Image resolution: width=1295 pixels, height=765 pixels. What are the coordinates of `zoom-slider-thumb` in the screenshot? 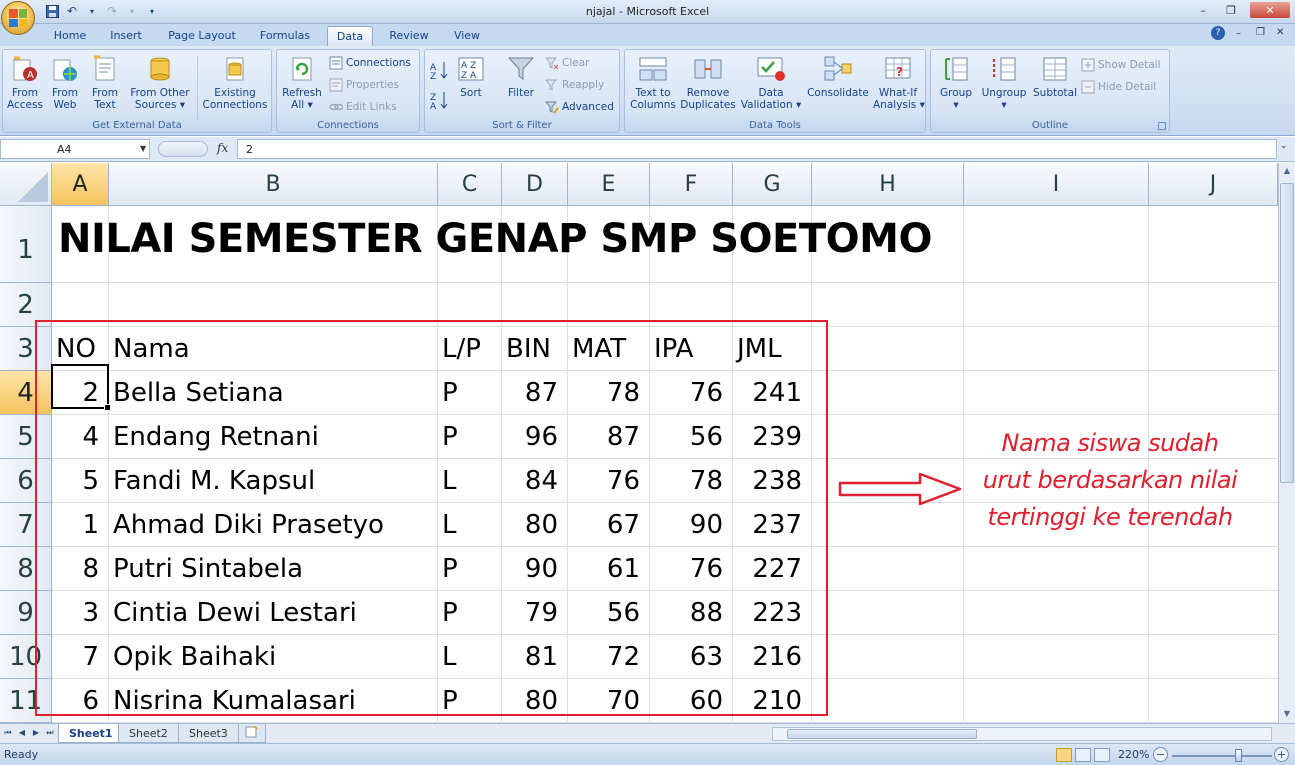 It's located at (1238, 755).